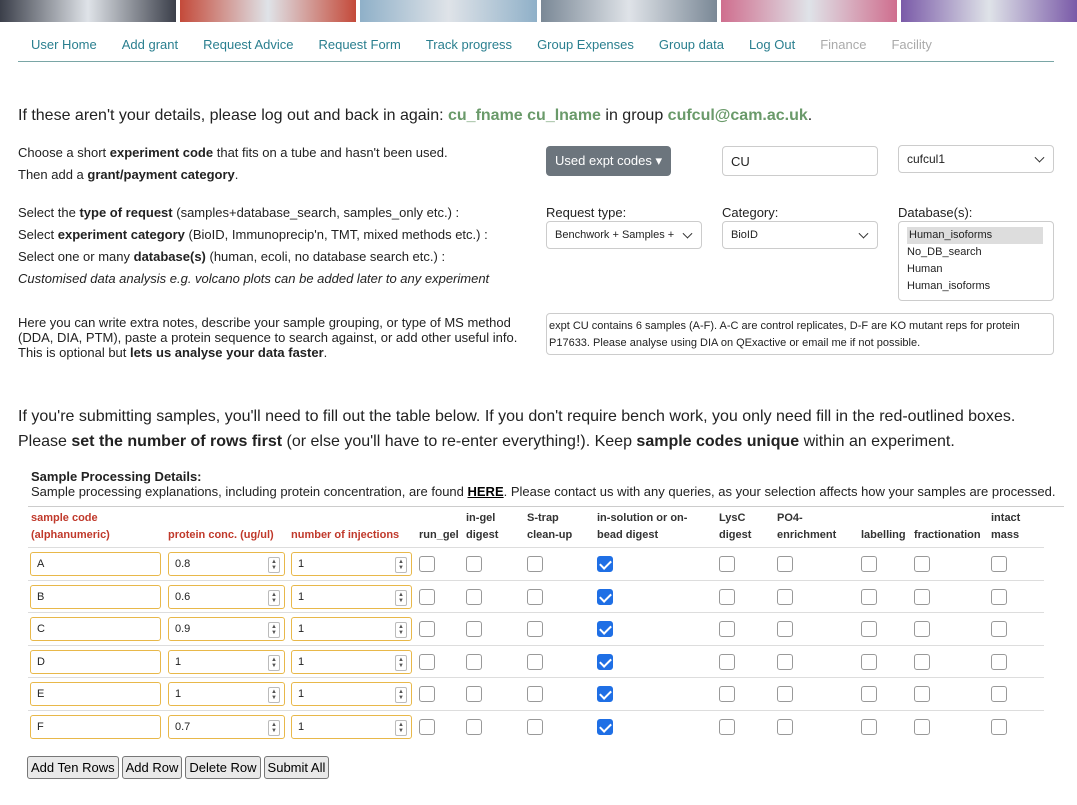 This screenshot has width=1077, height=805. What do you see at coordinates (771, 45) in the screenshot?
I see `nav-link-log-out: Log Out` at bounding box center [771, 45].